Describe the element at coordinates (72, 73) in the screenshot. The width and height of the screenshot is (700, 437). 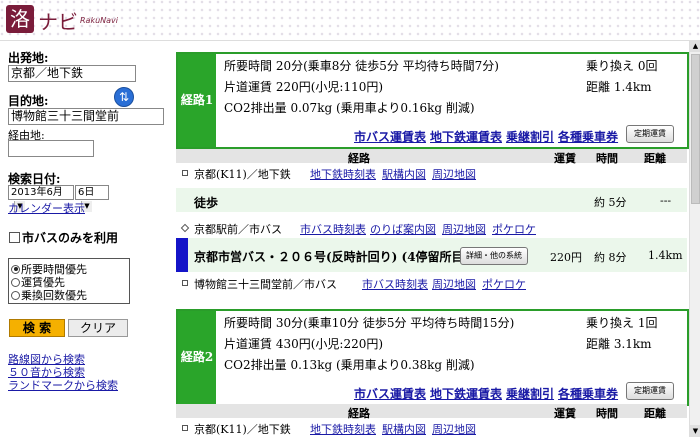
I see `from-input: 京都／地下鉄` at that location.